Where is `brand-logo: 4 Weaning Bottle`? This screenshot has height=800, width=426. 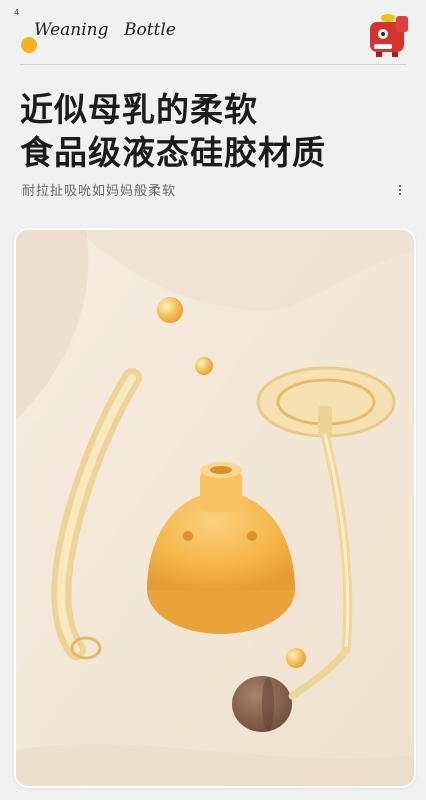 brand-logo: 4 Weaning Bottle is located at coordinates (105, 31).